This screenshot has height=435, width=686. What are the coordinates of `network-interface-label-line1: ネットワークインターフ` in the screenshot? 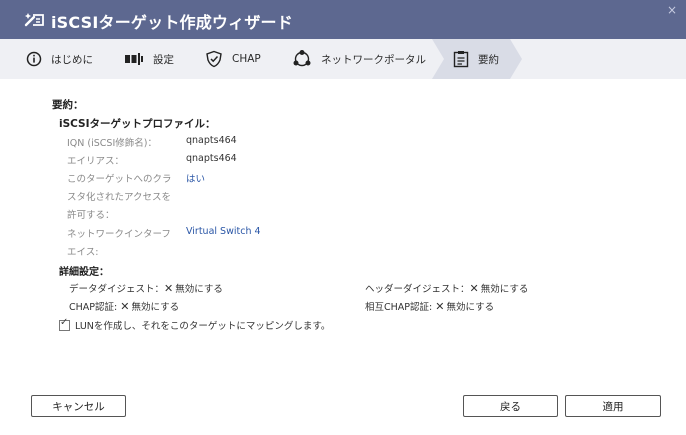 It's located at (119, 234).